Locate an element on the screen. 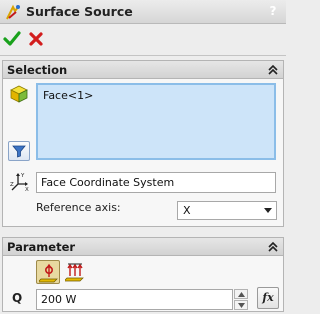 This screenshot has width=320, height=314. value-spinner is located at coordinates (241, 299).